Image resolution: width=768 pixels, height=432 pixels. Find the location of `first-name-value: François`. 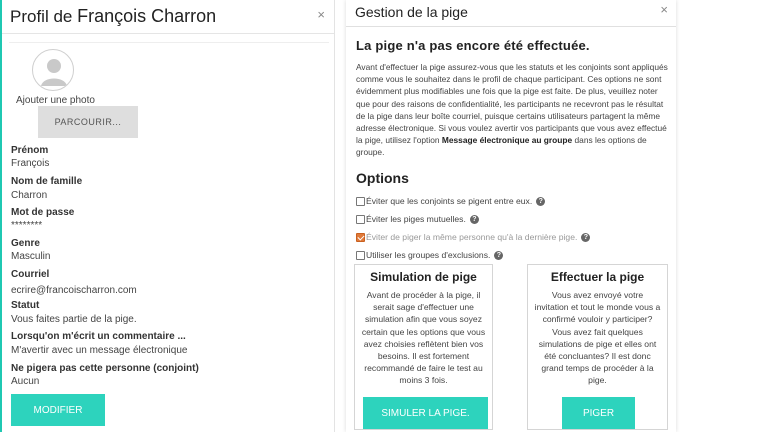

first-name-value: François is located at coordinates (30, 163).